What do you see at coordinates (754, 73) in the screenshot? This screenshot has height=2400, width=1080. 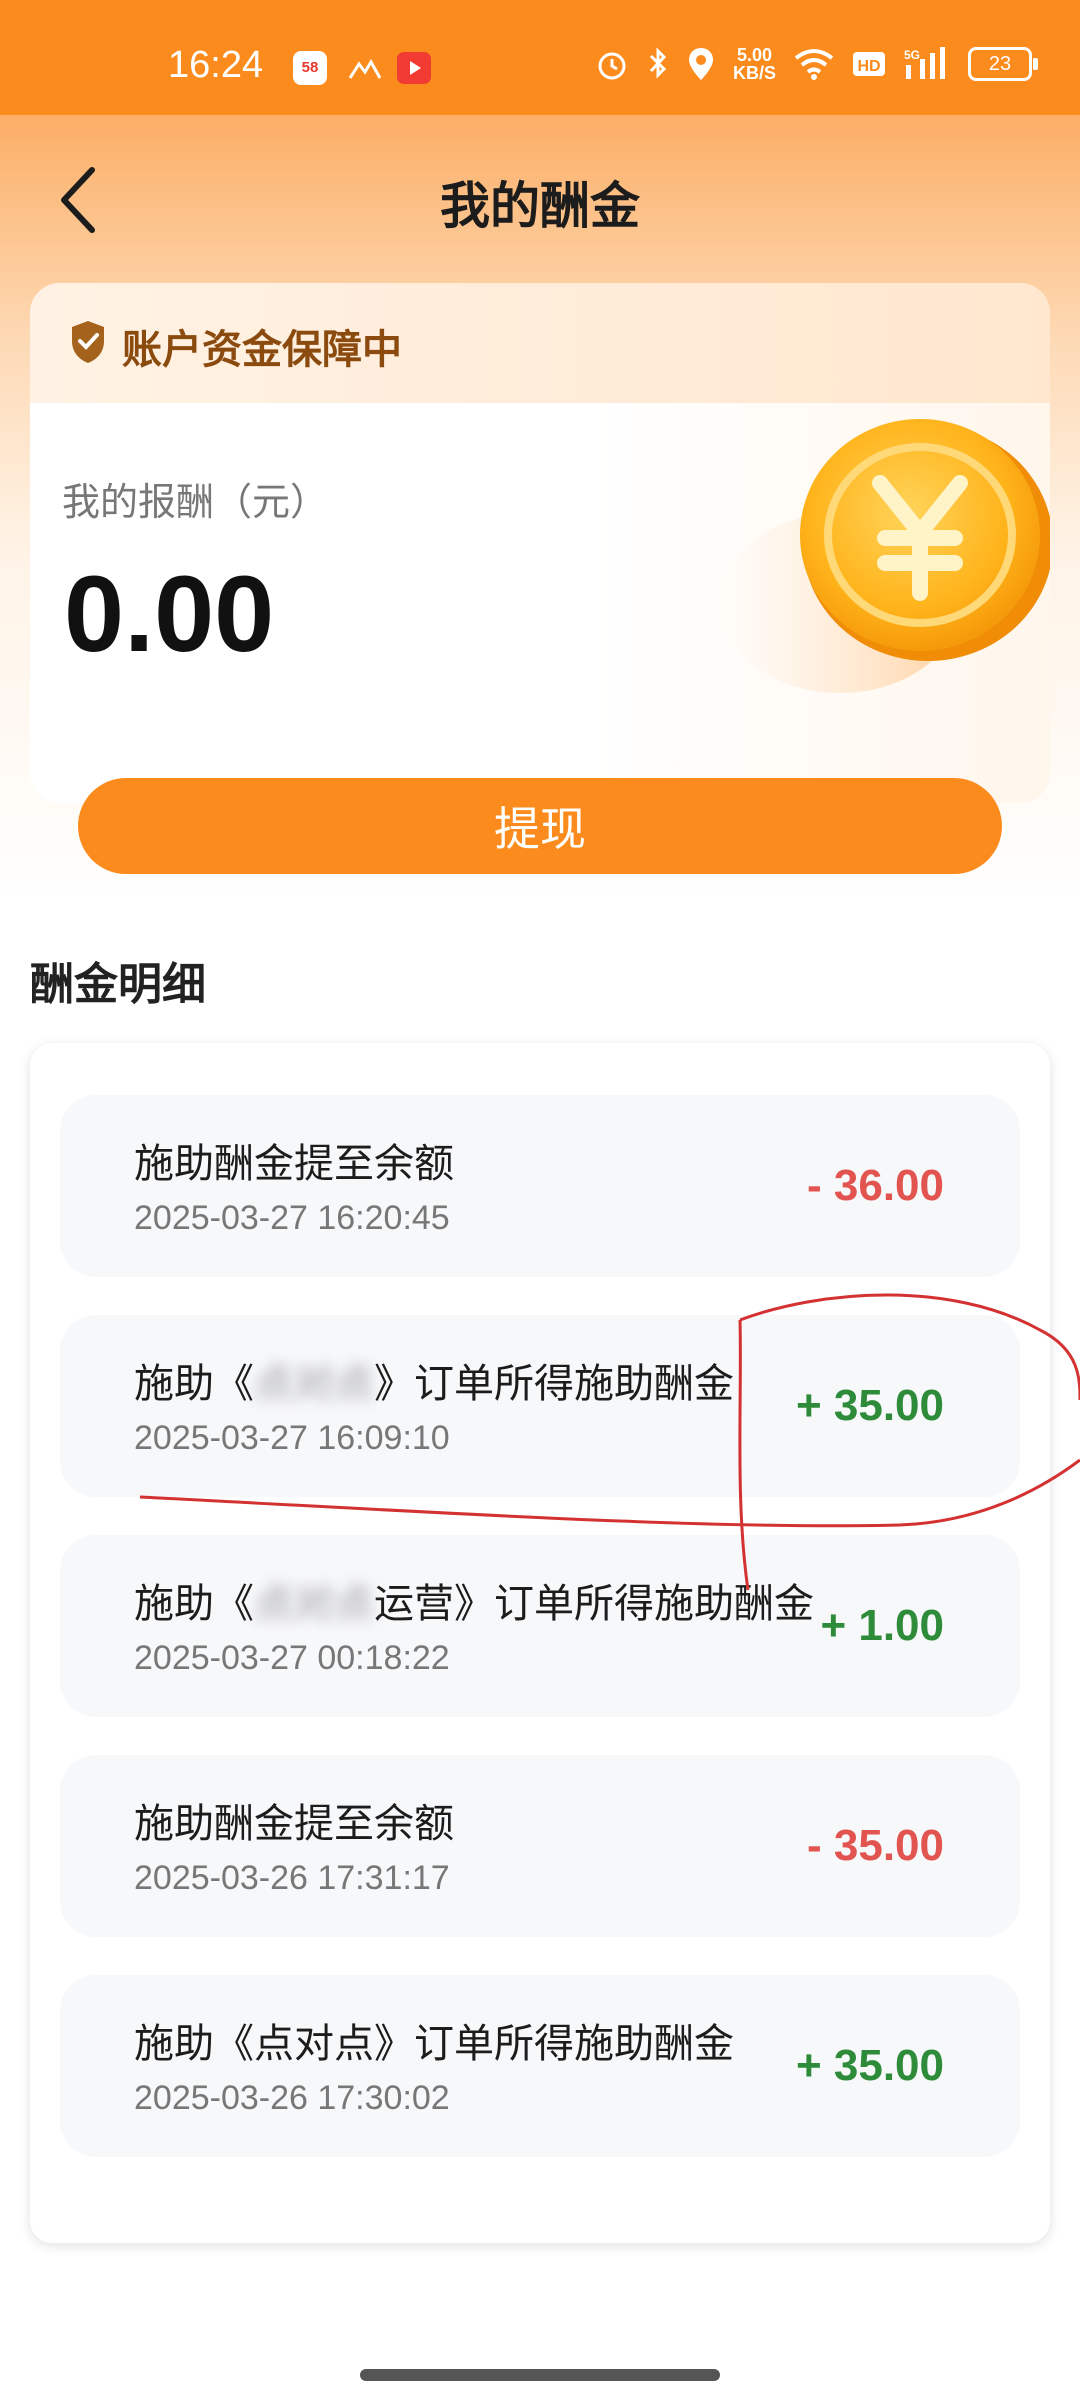 I see `net-speed-unit: KB/S` at bounding box center [754, 73].